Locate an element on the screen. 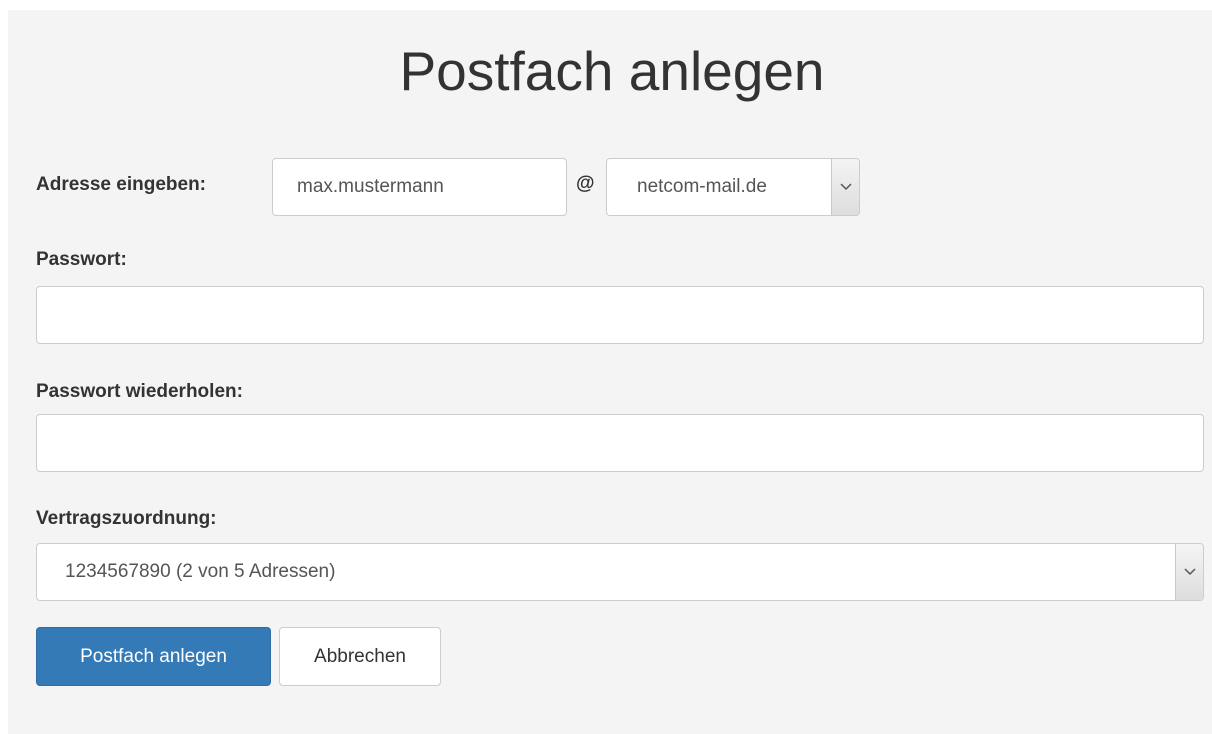 This screenshot has width=1212, height=734. page-title: Postfach anlegen is located at coordinates (612, 71).